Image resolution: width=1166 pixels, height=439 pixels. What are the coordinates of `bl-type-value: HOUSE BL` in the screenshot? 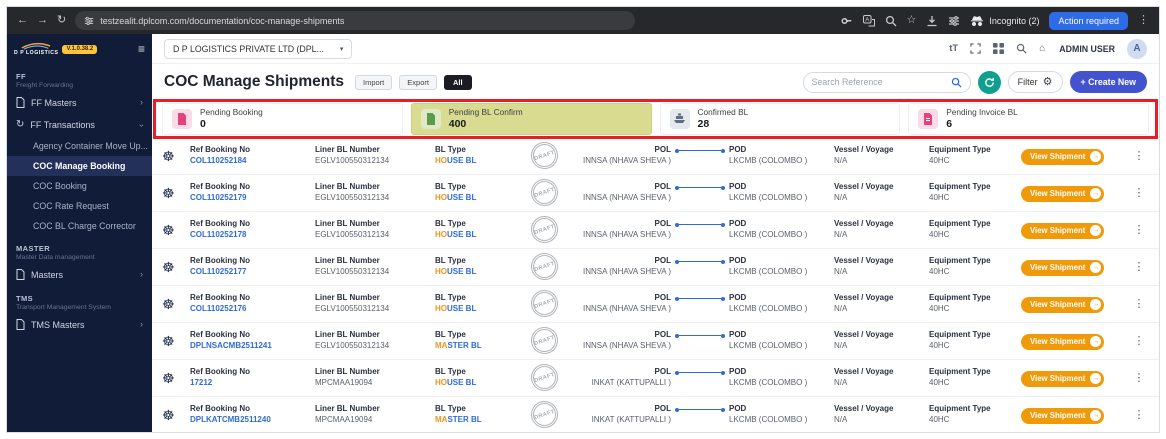 It's located at (456, 308).